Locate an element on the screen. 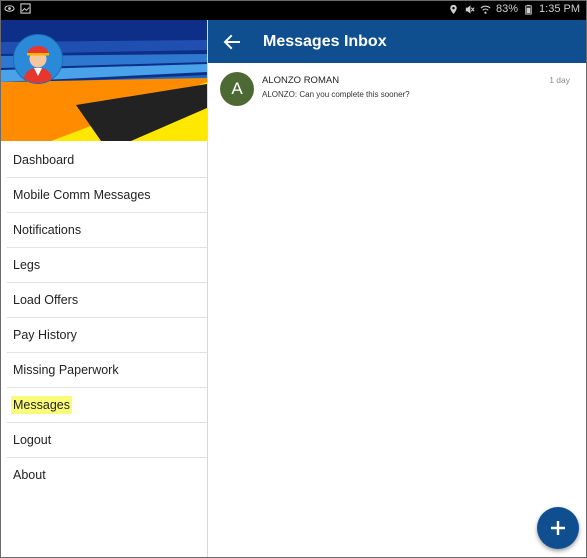  page-title: Messages Inbox is located at coordinates (325, 41).